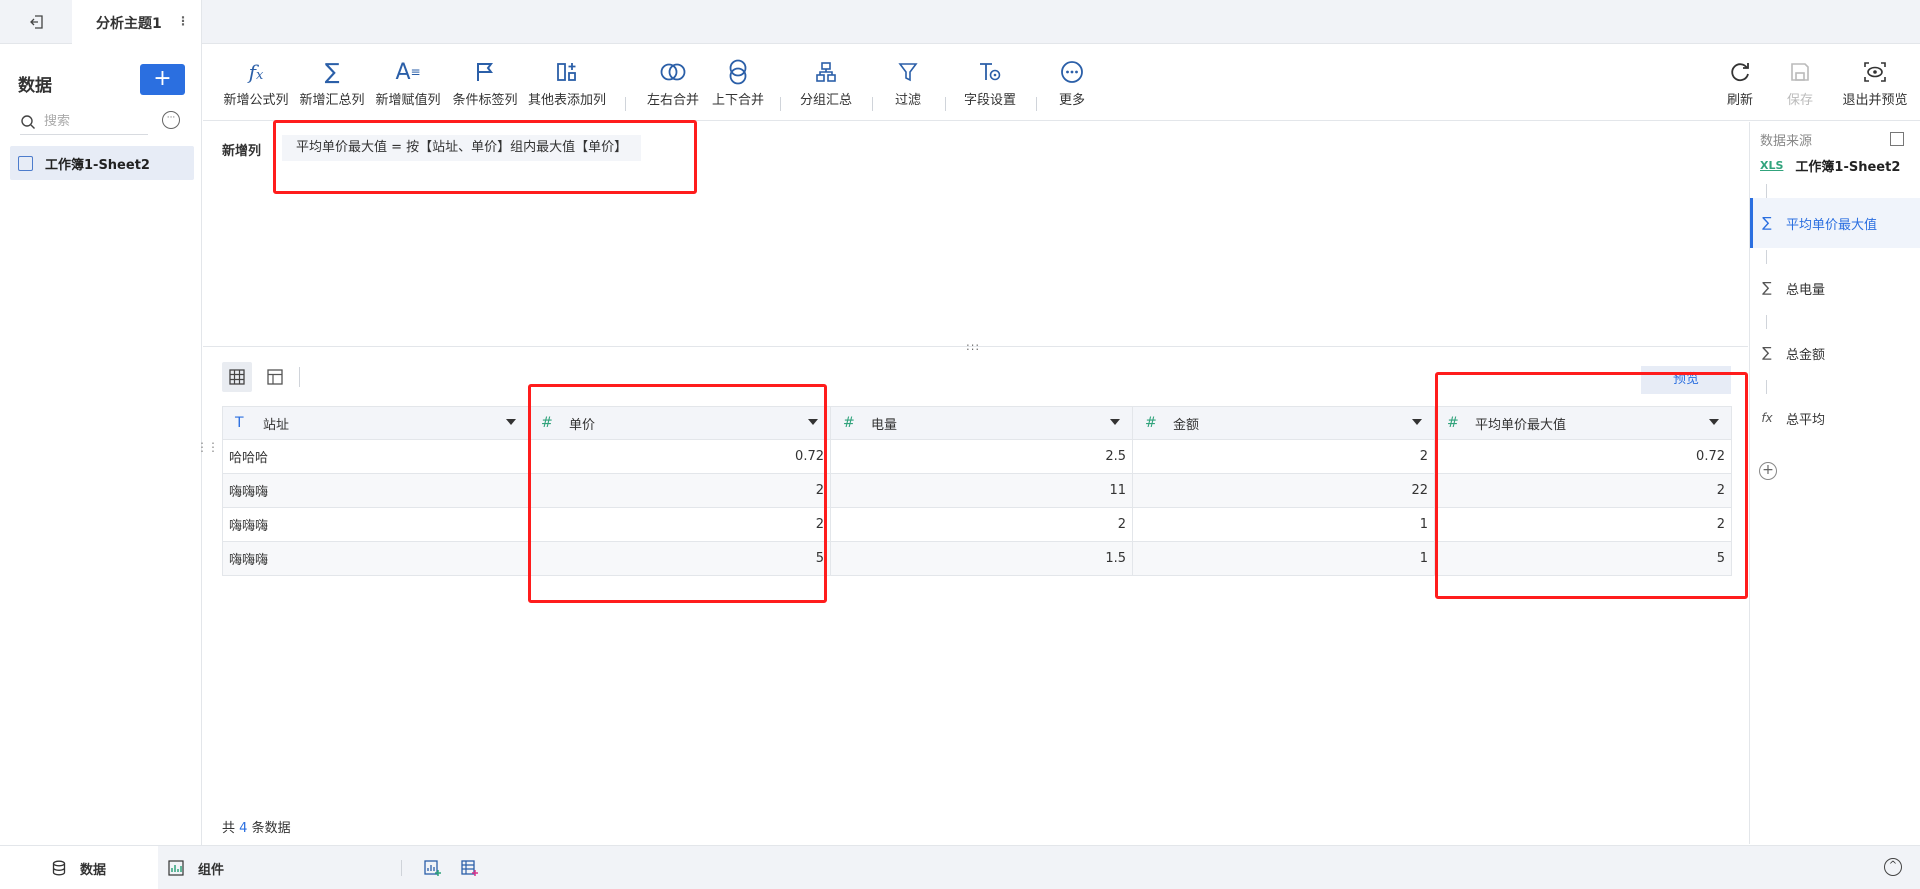 This screenshot has height=889, width=1920. What do you see at coordinates (567, 72) in the screenshot?
I see `add-column-icon` at bounding box center [567, 72].